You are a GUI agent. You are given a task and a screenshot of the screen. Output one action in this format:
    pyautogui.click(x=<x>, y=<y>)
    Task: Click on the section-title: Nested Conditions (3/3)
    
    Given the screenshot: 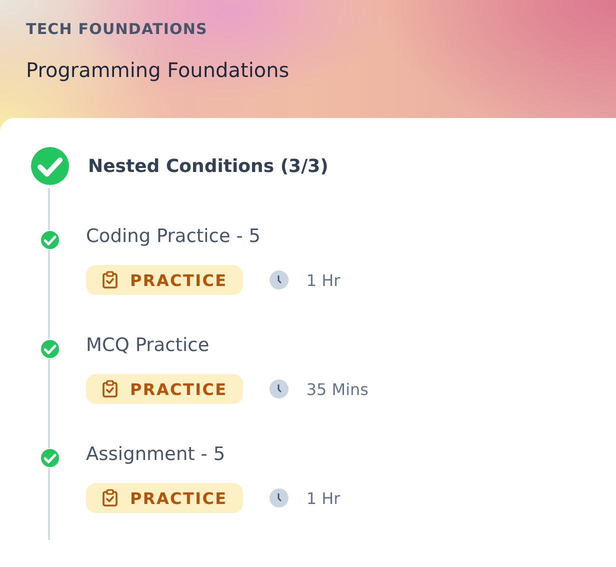 What is the action you would take?
    pyautogui.click(x=208, y=166)
    